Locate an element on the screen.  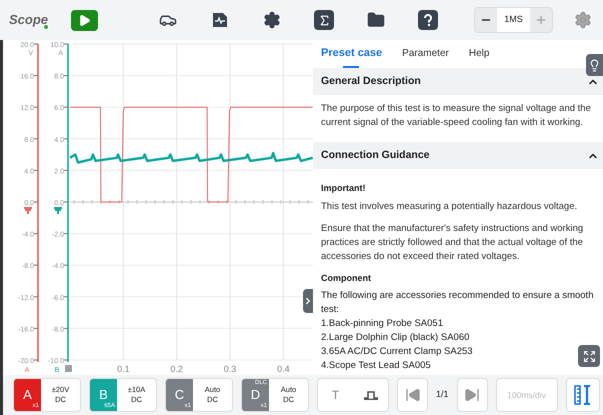
paragraph: Ensure that the manufacturer's safety instructions and working practices are strictly followed and that the actual voltage of the accessories do not exceed their rated voltages. is located at coordinates (452, 243).